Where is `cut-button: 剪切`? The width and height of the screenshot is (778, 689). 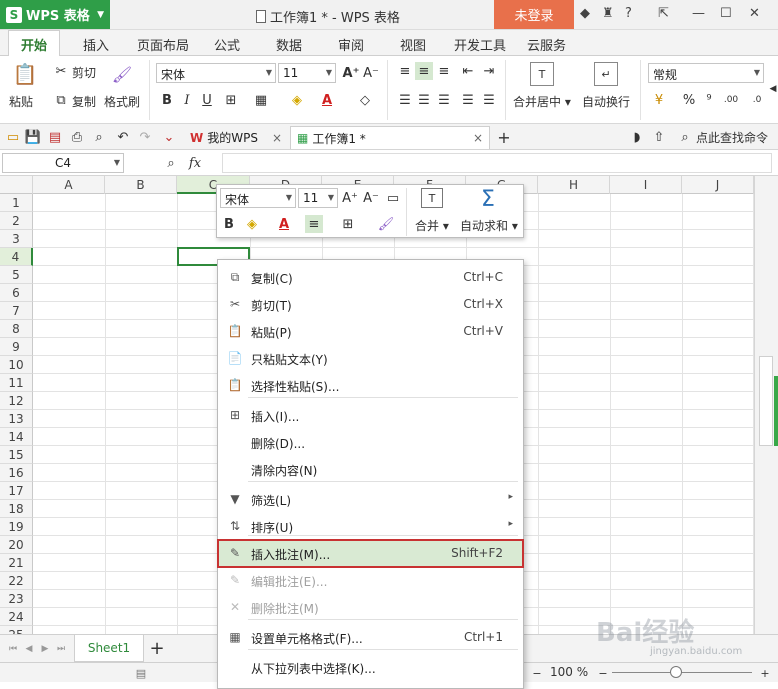
cut-button: 剪切 is located at coordinates (84, 72).